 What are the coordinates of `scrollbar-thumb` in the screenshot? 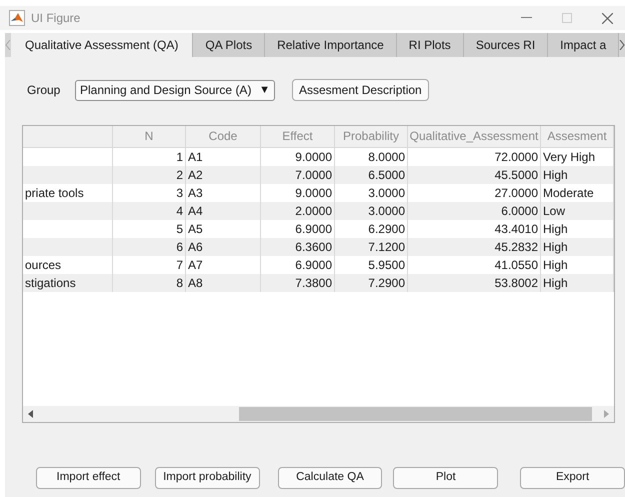 It's located at (415, 414).